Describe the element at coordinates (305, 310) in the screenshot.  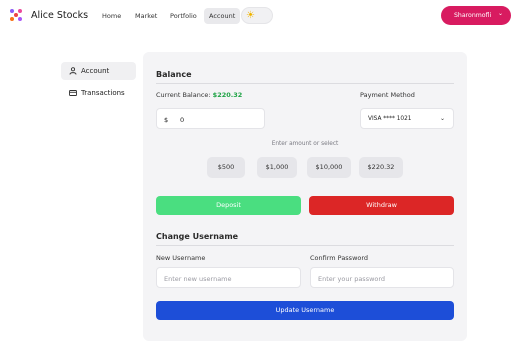
I see `update-username-button: Update Username` at that location.